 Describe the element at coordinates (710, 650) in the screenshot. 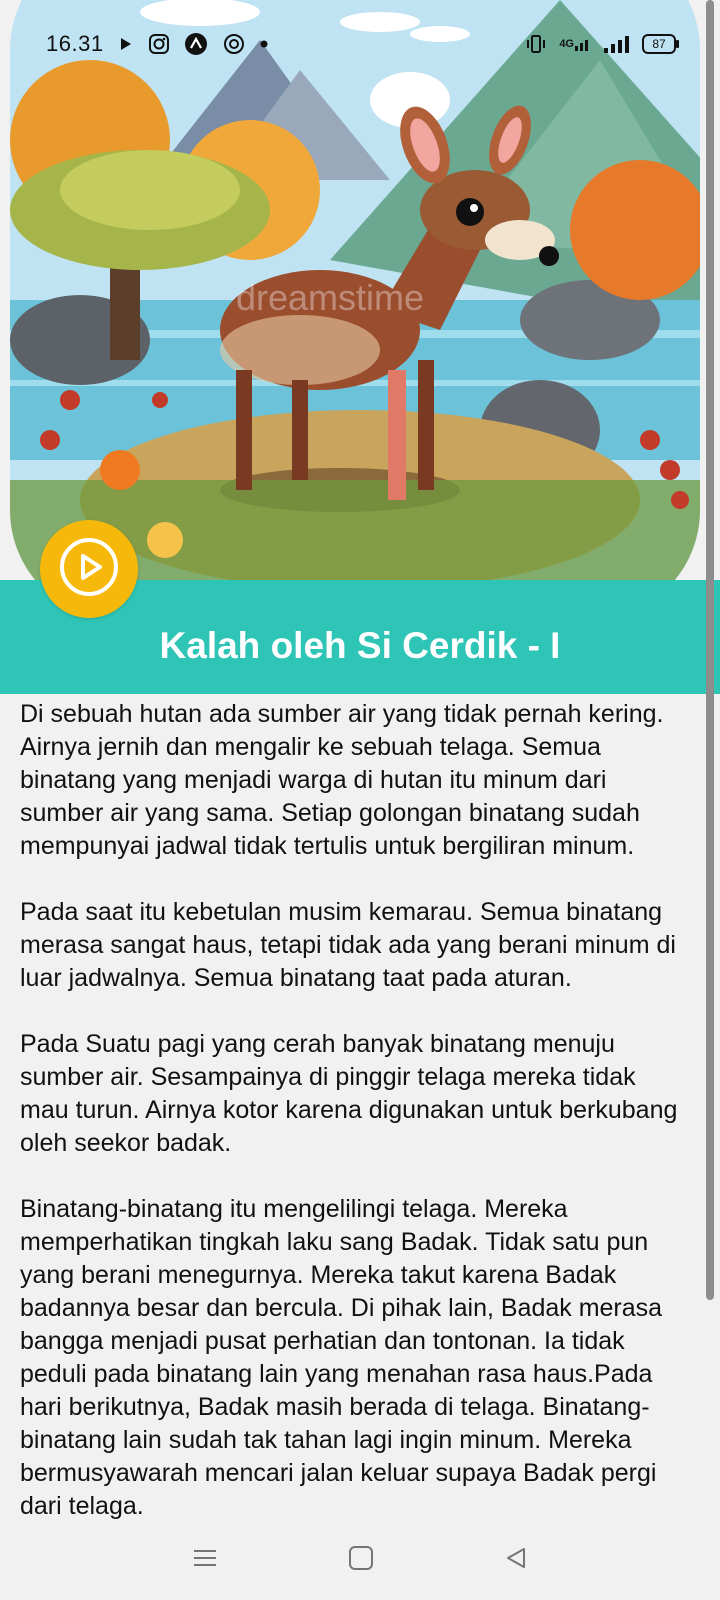

I see `scrollbar` at that location.